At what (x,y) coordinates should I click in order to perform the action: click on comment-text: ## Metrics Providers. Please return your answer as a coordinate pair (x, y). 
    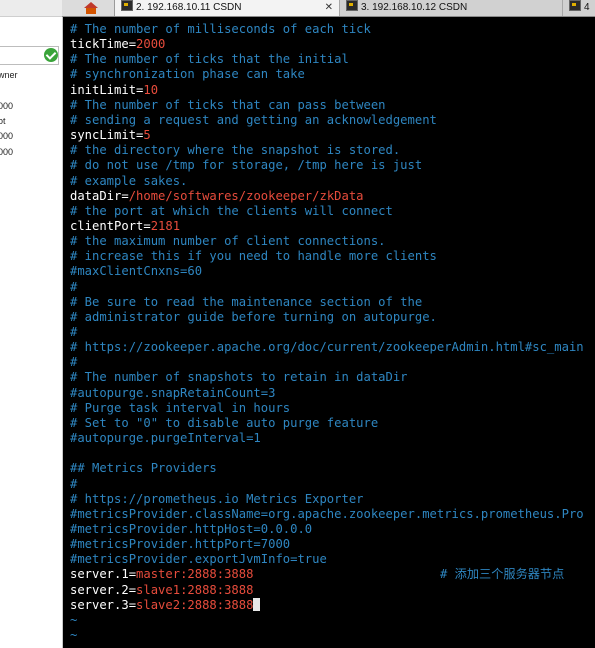
    Looking at the image, I should click on (143, 468).